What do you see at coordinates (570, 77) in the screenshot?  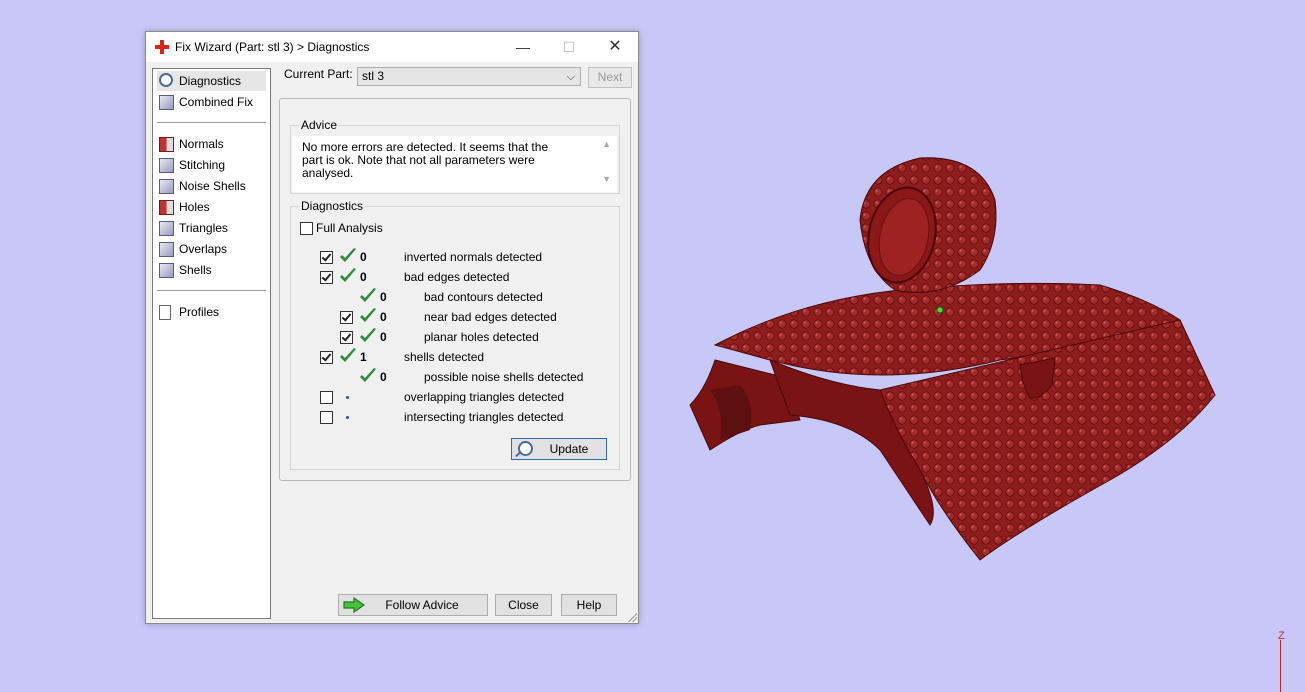 I see `chevron-down-icon: ⌵` at bounding box center [570, 77].